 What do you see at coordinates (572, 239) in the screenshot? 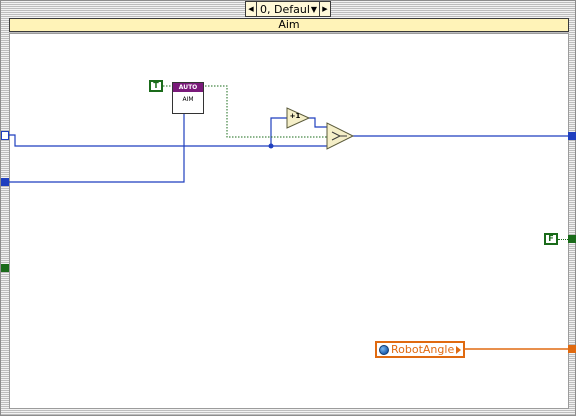
I see `right-tunnel-boolean` at bounding box center [572, 239].